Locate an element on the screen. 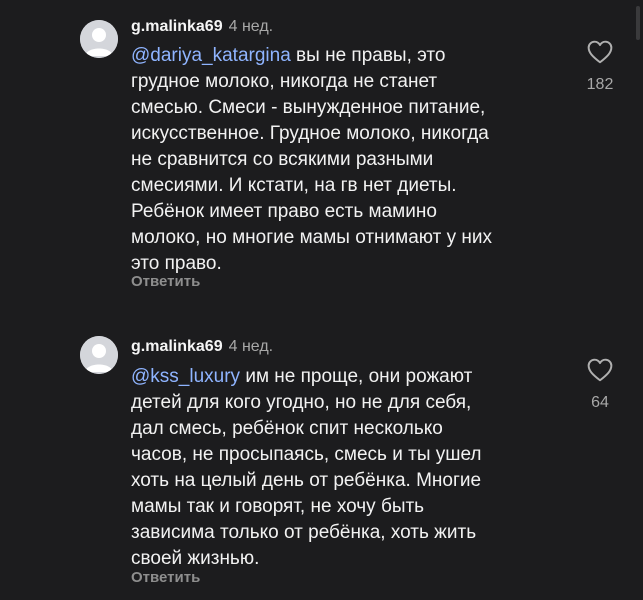  text-line: зависима только от ребёнка, хоть жить is located at coordinates (304, 532).